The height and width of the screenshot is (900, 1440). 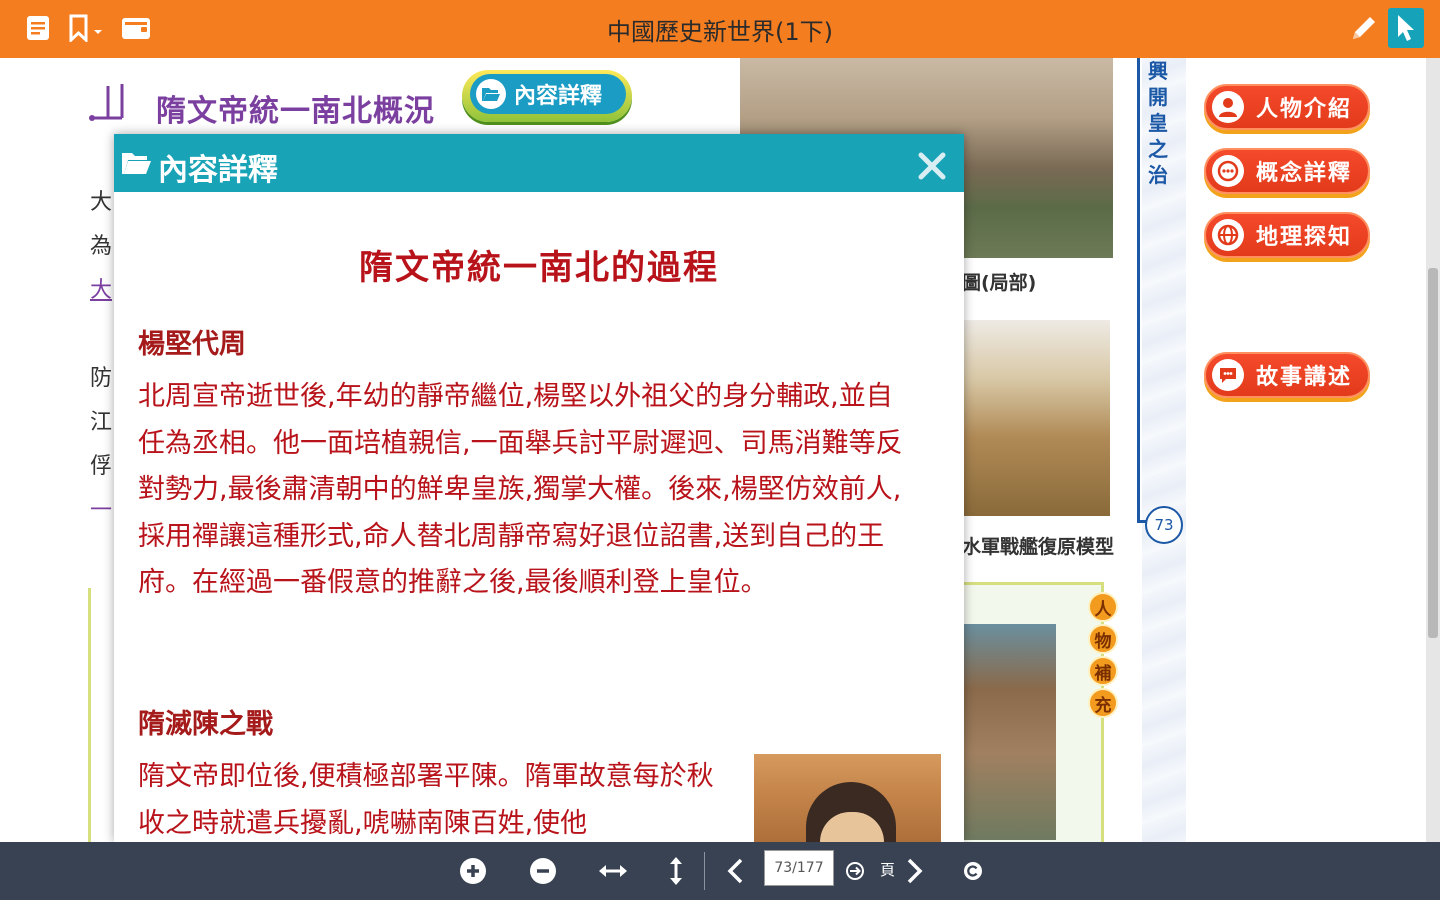 I want to click on fit-height-icon, so click(x=676, y=871).